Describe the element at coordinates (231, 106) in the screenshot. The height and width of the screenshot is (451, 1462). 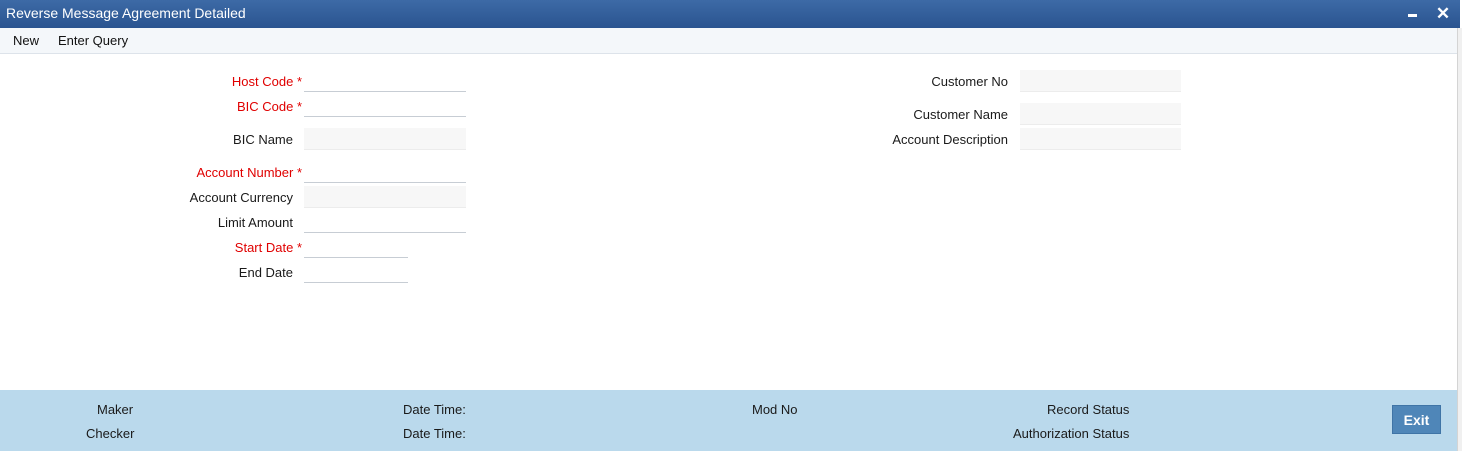
I see `bic-code-label: BIC Code` at that location.